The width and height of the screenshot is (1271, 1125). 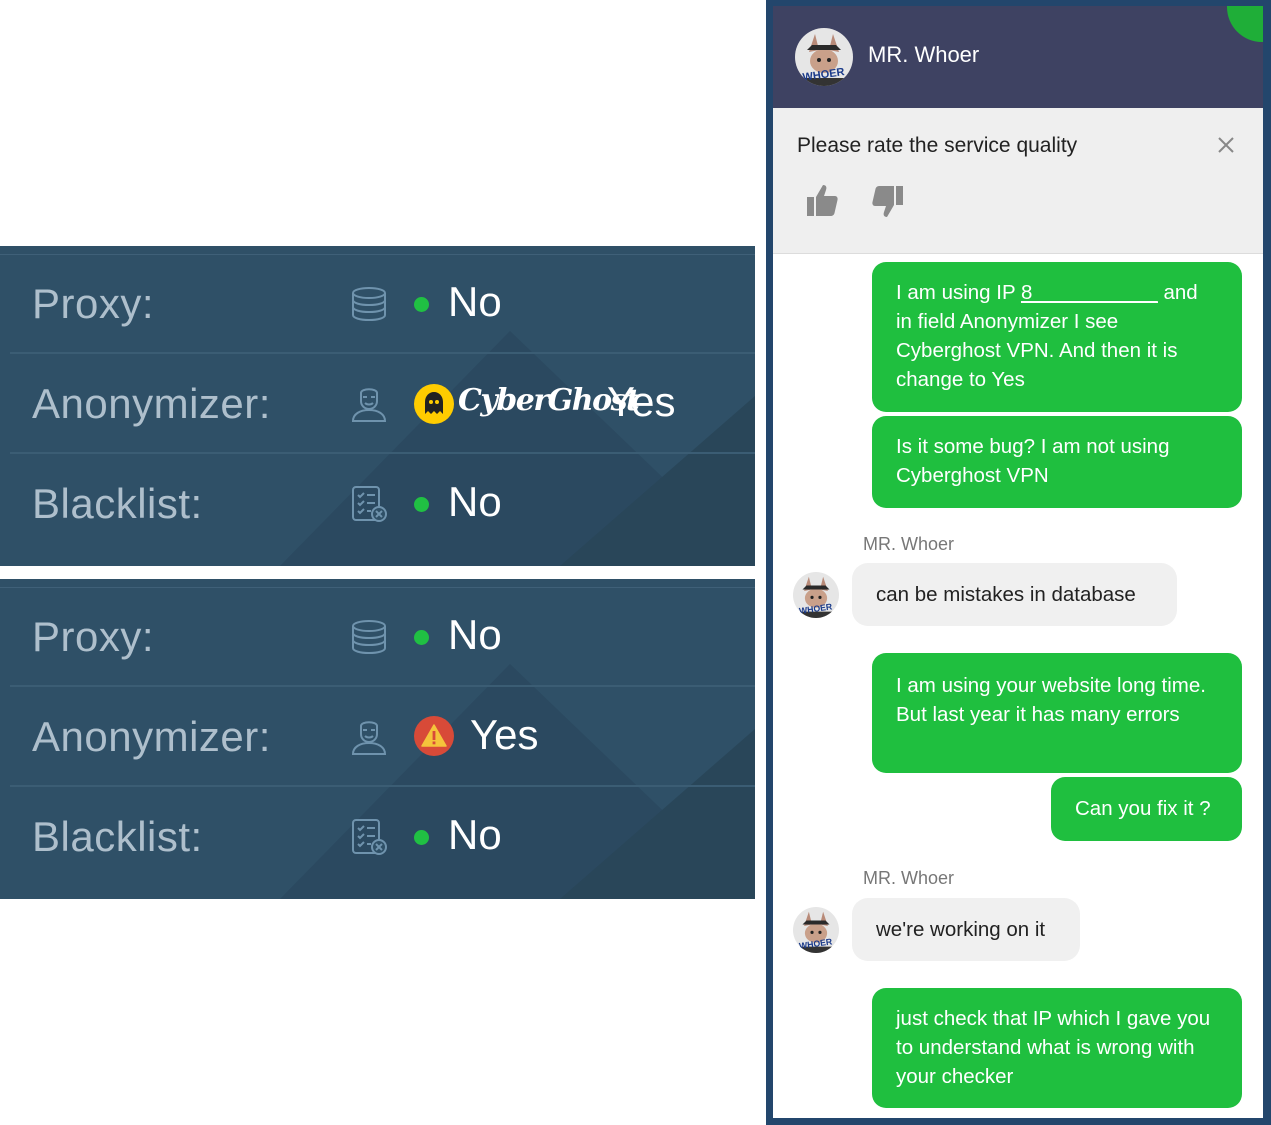 What do you see at coordinates (1226, 145) in the screenshot?
I see `close-icon` at bounding box center [1226, 145].